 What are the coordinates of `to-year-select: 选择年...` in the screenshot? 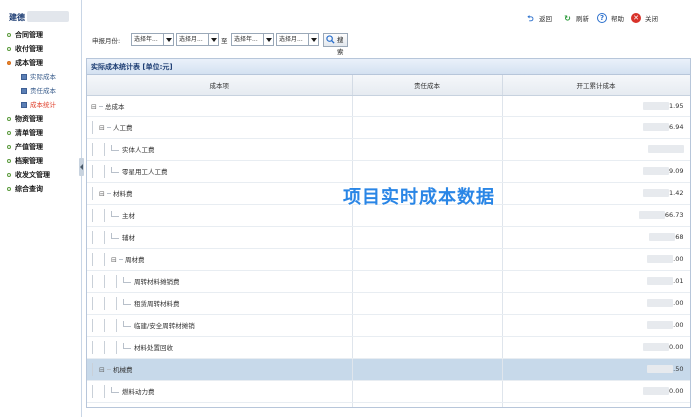 It's located at (252, 39).